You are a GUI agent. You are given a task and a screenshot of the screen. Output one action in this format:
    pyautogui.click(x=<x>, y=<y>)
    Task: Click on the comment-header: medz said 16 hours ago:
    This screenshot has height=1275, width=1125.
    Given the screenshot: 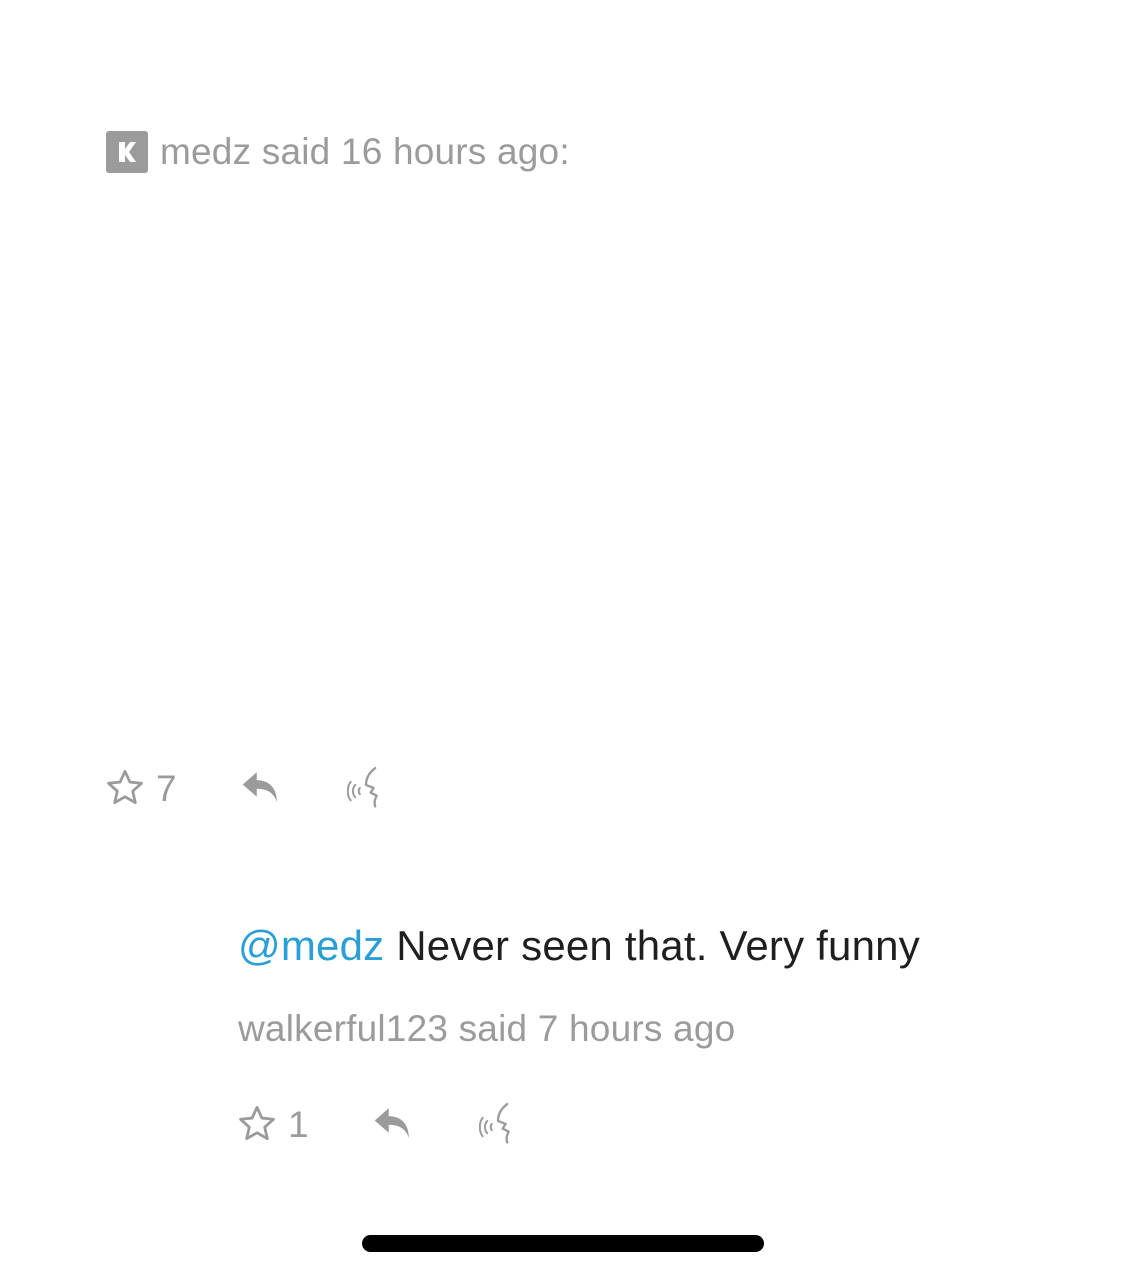 What is the action you would take?
    pyautogui.click(x=338, y=152)
    